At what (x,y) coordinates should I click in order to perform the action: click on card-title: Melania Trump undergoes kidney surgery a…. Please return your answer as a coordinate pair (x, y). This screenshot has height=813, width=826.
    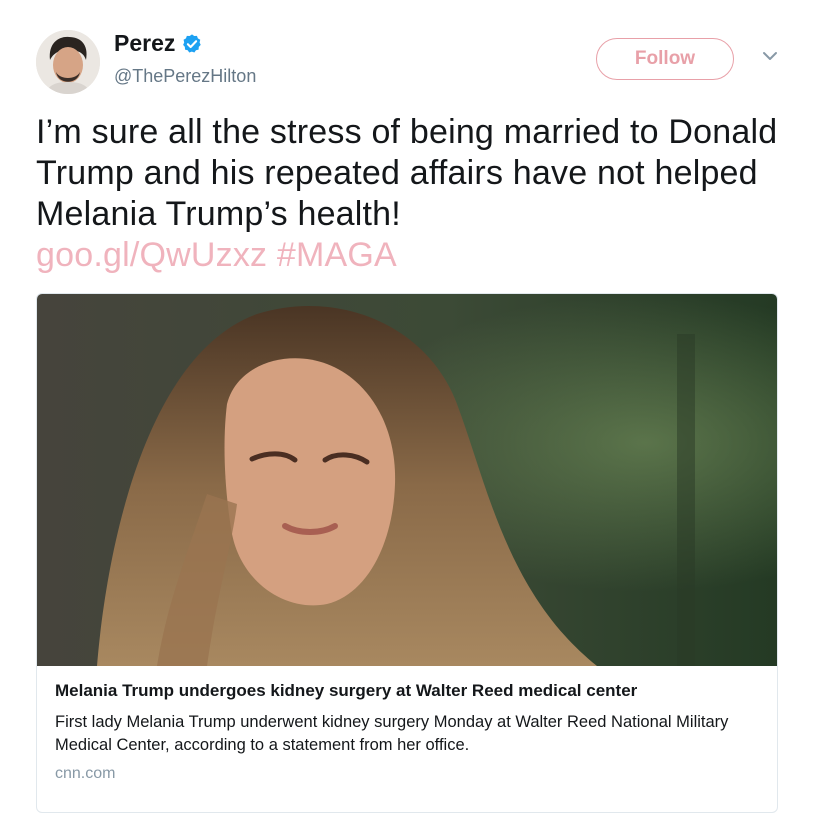
    Looking at the image, I should click on (408, 691).